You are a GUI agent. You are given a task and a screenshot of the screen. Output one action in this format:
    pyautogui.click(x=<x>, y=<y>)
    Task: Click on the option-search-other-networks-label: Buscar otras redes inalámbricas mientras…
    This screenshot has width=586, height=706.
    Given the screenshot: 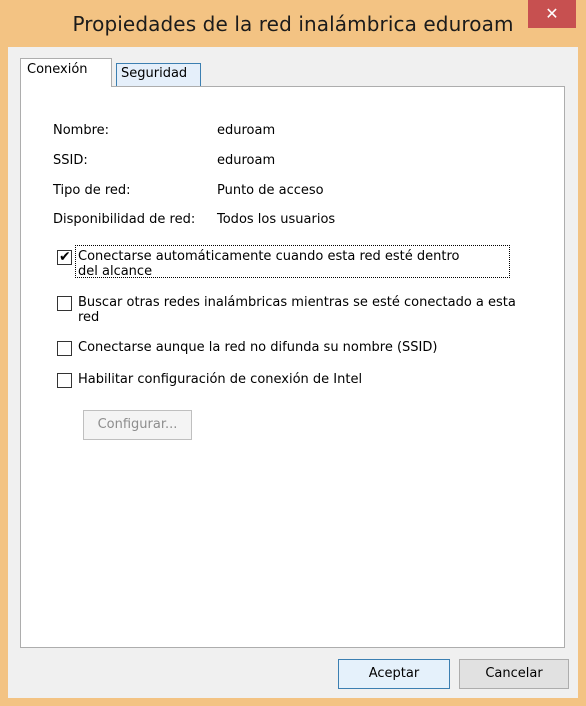 What is the action you would take?
    pyautogui.click(x=297, y=310)
    